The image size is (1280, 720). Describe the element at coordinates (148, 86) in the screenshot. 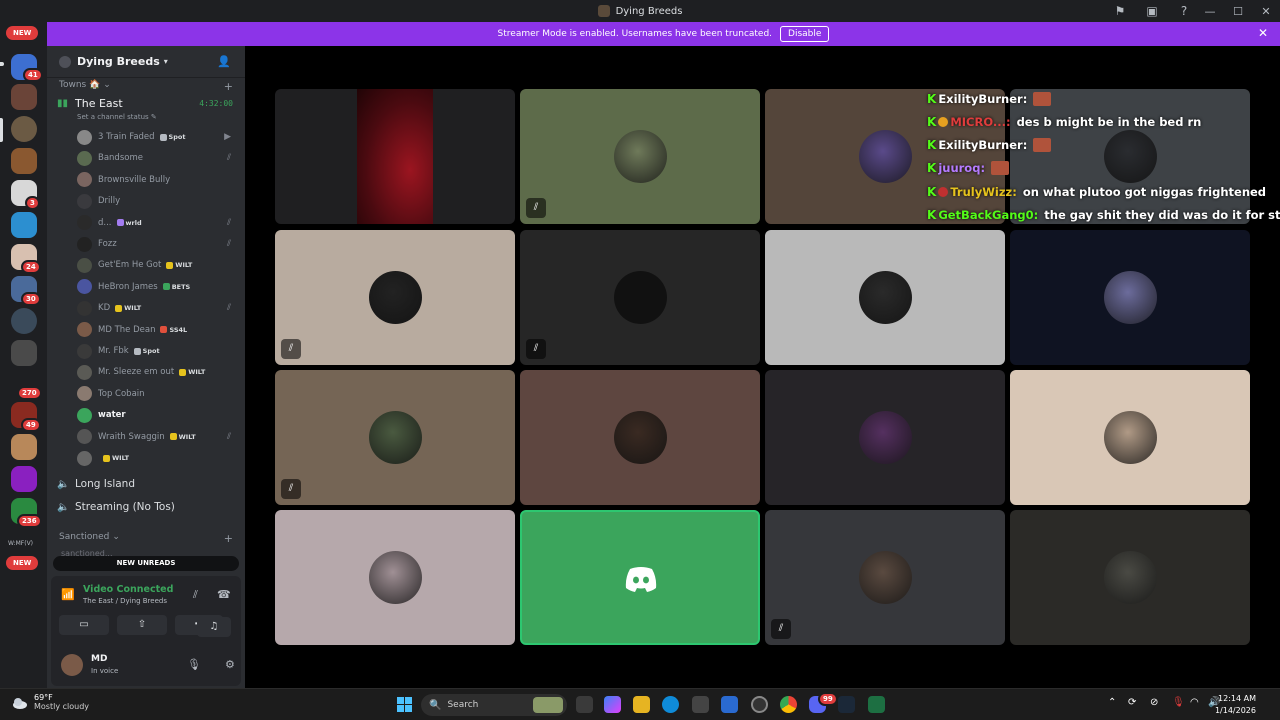

I see `category-towns: Towns 🏠 ⌄ +` at that location.